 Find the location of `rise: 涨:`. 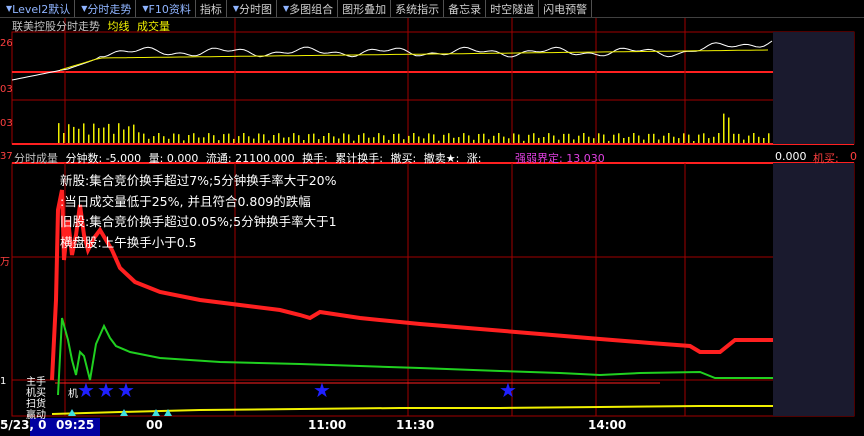

rise: 涨: is located at coordinates (474, 158).